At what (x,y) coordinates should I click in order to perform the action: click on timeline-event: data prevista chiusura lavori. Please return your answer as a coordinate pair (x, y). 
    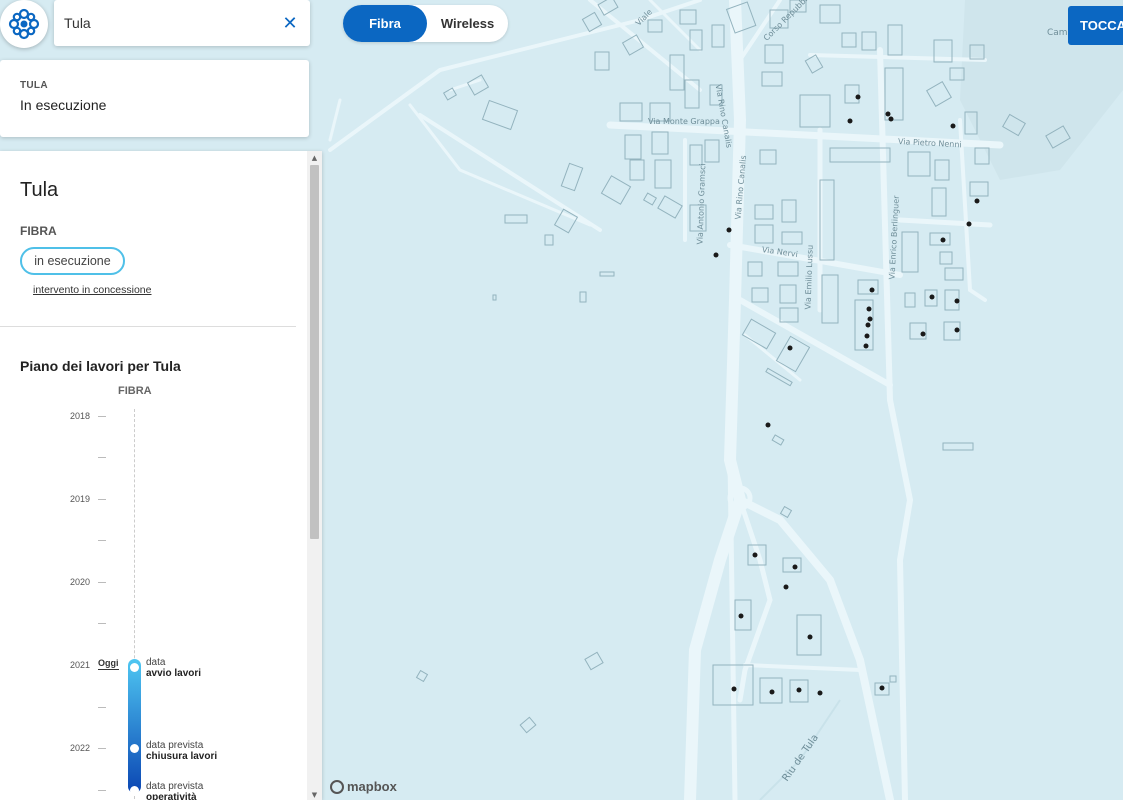
    Looking at the image, I should click on (181, 751).